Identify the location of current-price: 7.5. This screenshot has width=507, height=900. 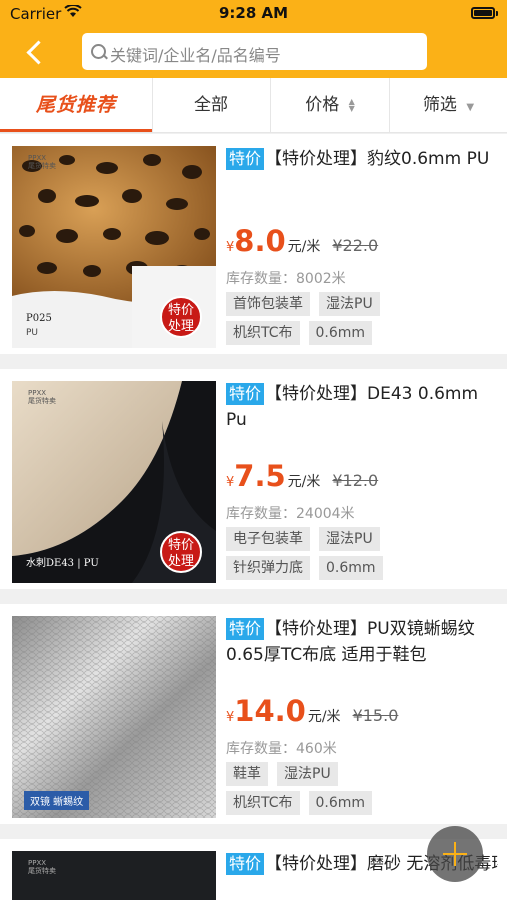
(260, 476).